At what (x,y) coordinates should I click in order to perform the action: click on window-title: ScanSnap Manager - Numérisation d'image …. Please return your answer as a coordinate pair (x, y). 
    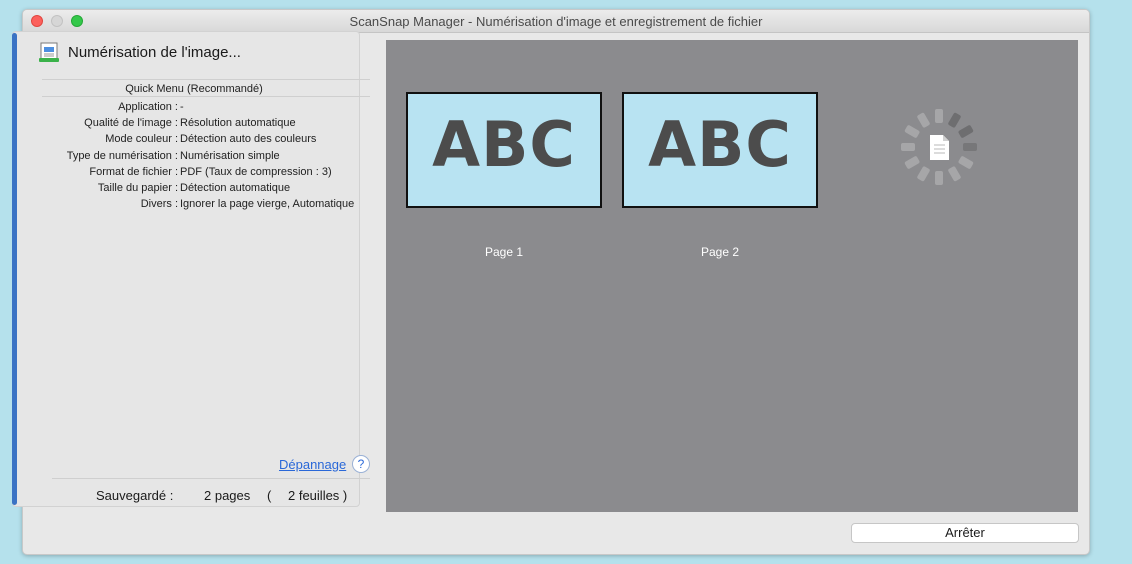
    Looking at the image, I should click on (556, 21).